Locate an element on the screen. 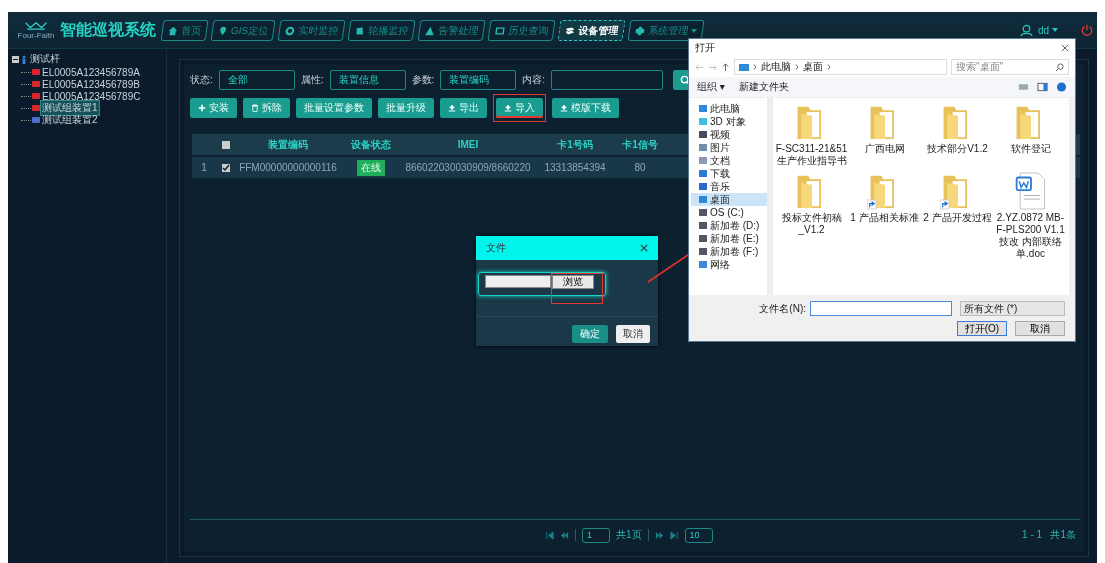 The width and height of the screenshot is (1105, 563). file-path-field is located at coordinates (518, 281).